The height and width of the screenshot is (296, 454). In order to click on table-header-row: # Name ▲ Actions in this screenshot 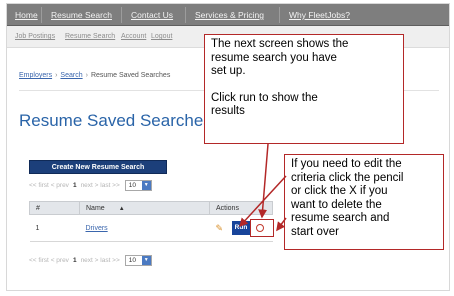, I will do `click(151, 208)`.